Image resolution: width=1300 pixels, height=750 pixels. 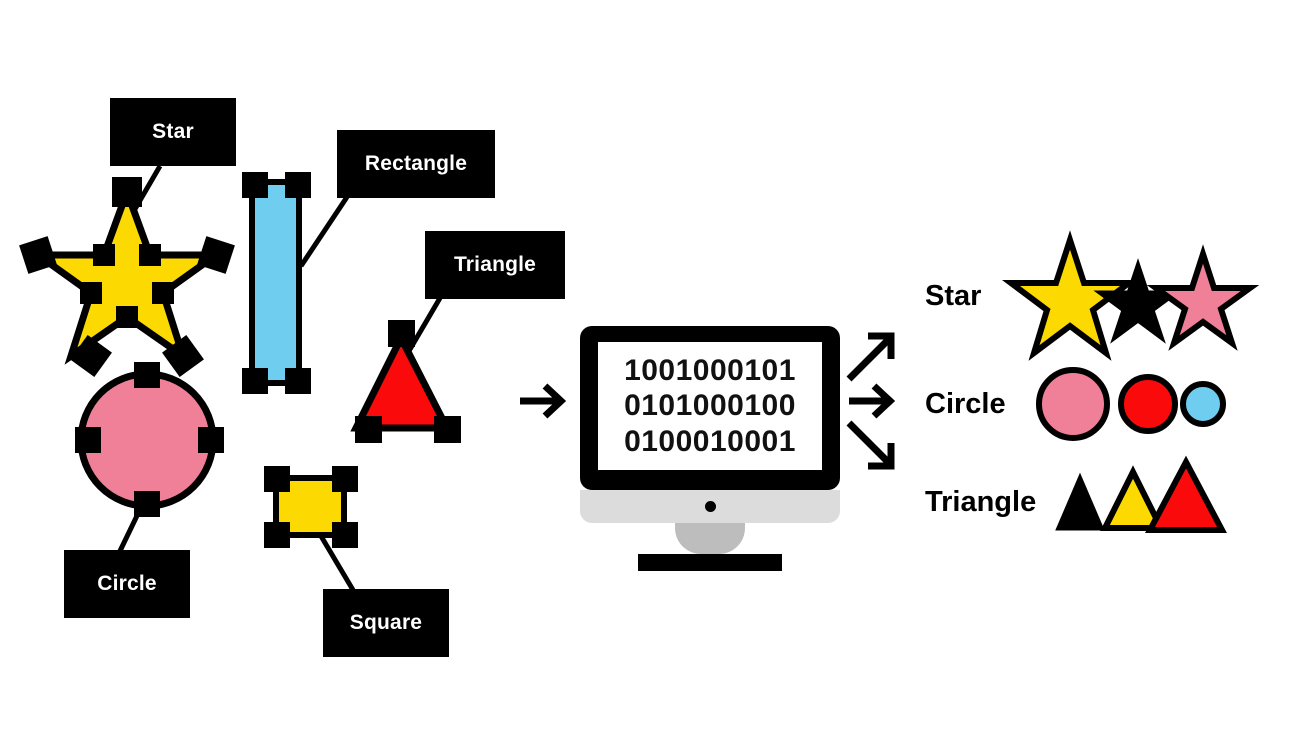 I want to click on result-circle-medium-red, so click(x=1148, y=404).